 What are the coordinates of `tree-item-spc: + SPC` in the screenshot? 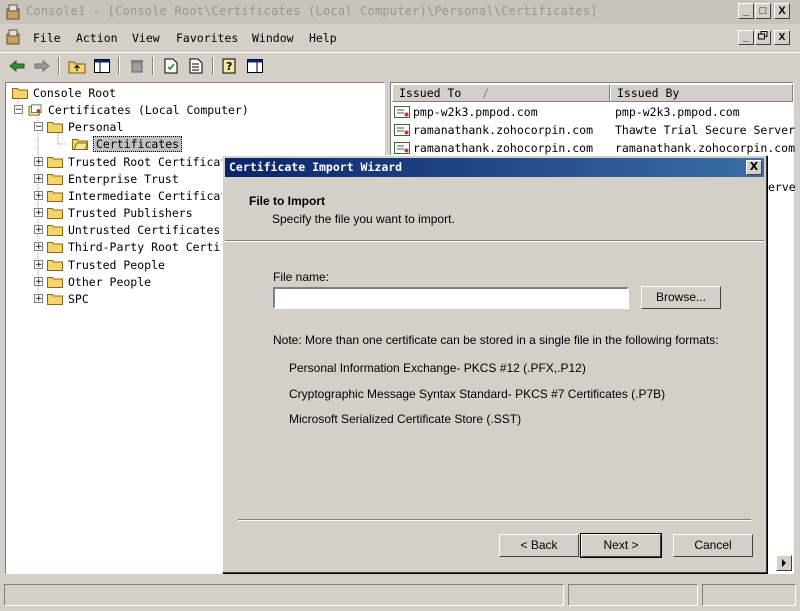 It's located at (61, 298).